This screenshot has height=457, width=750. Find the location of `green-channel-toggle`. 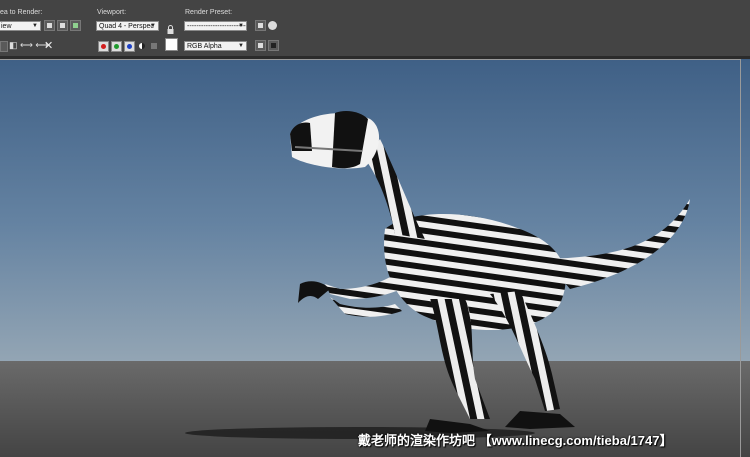

green-channel-toggle is located at coordinates (116, 46).